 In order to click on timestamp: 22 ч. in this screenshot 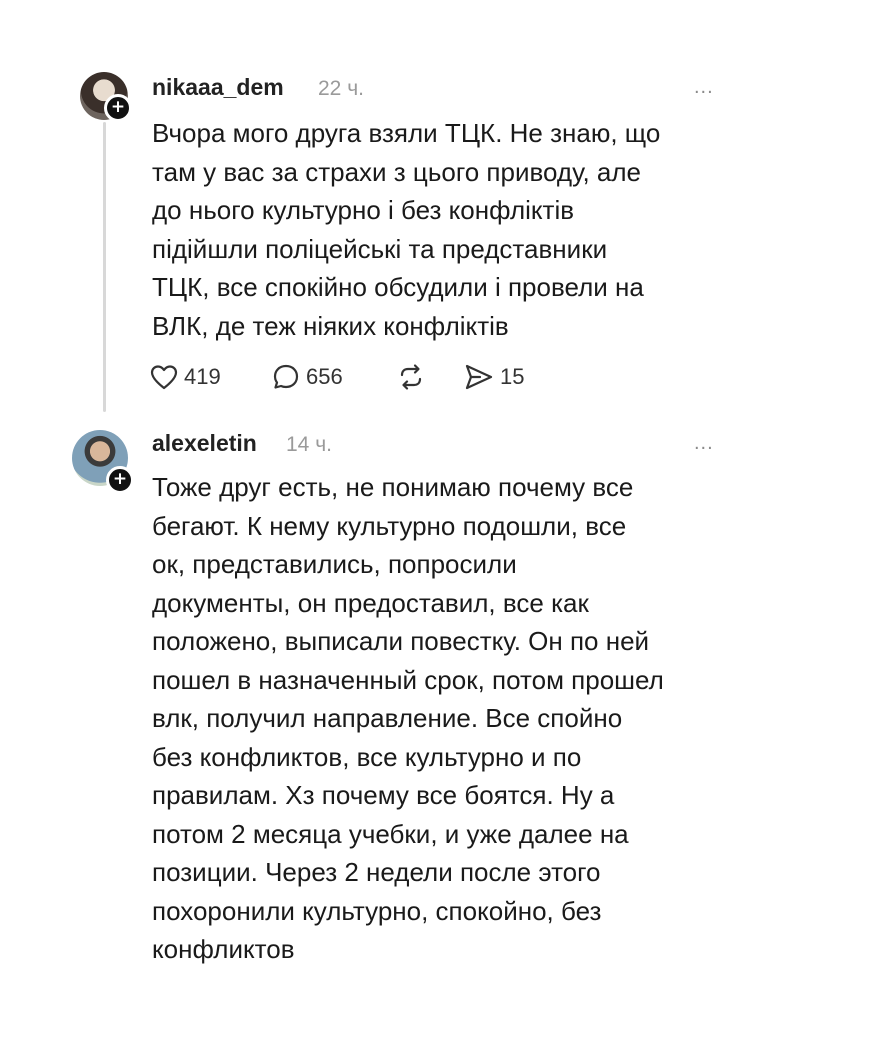, I will do `click(341, 88)`.